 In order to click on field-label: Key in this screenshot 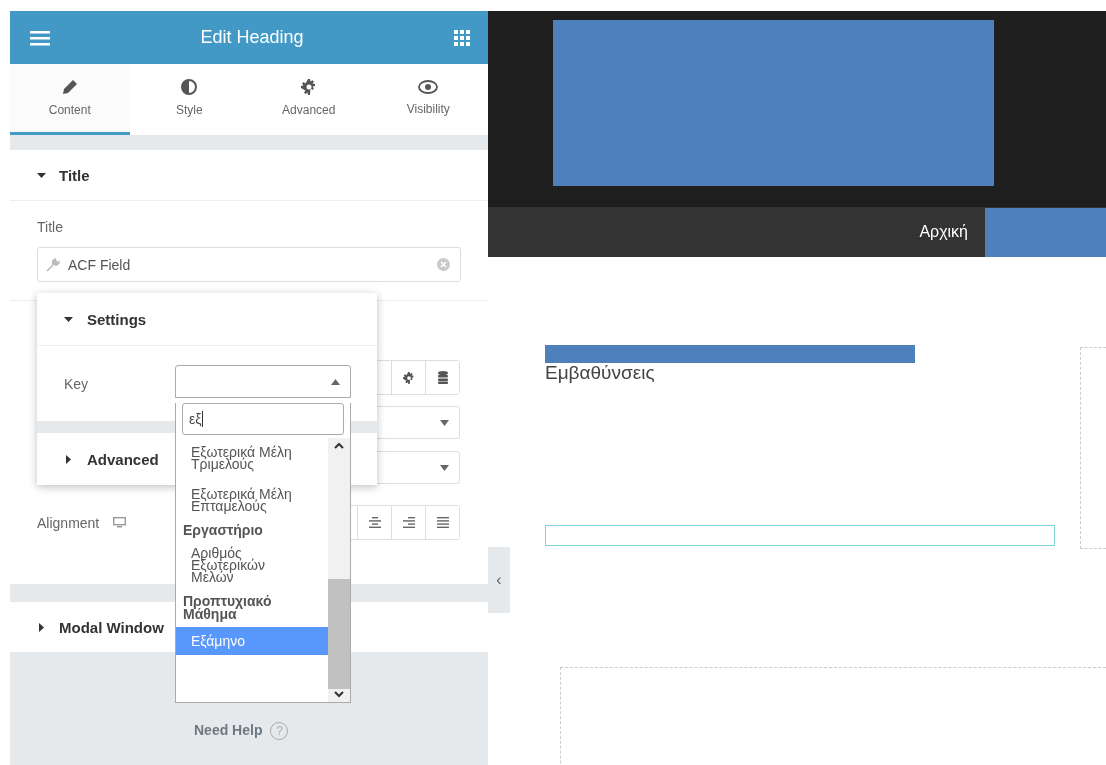, I will do `click(76, 383)`.